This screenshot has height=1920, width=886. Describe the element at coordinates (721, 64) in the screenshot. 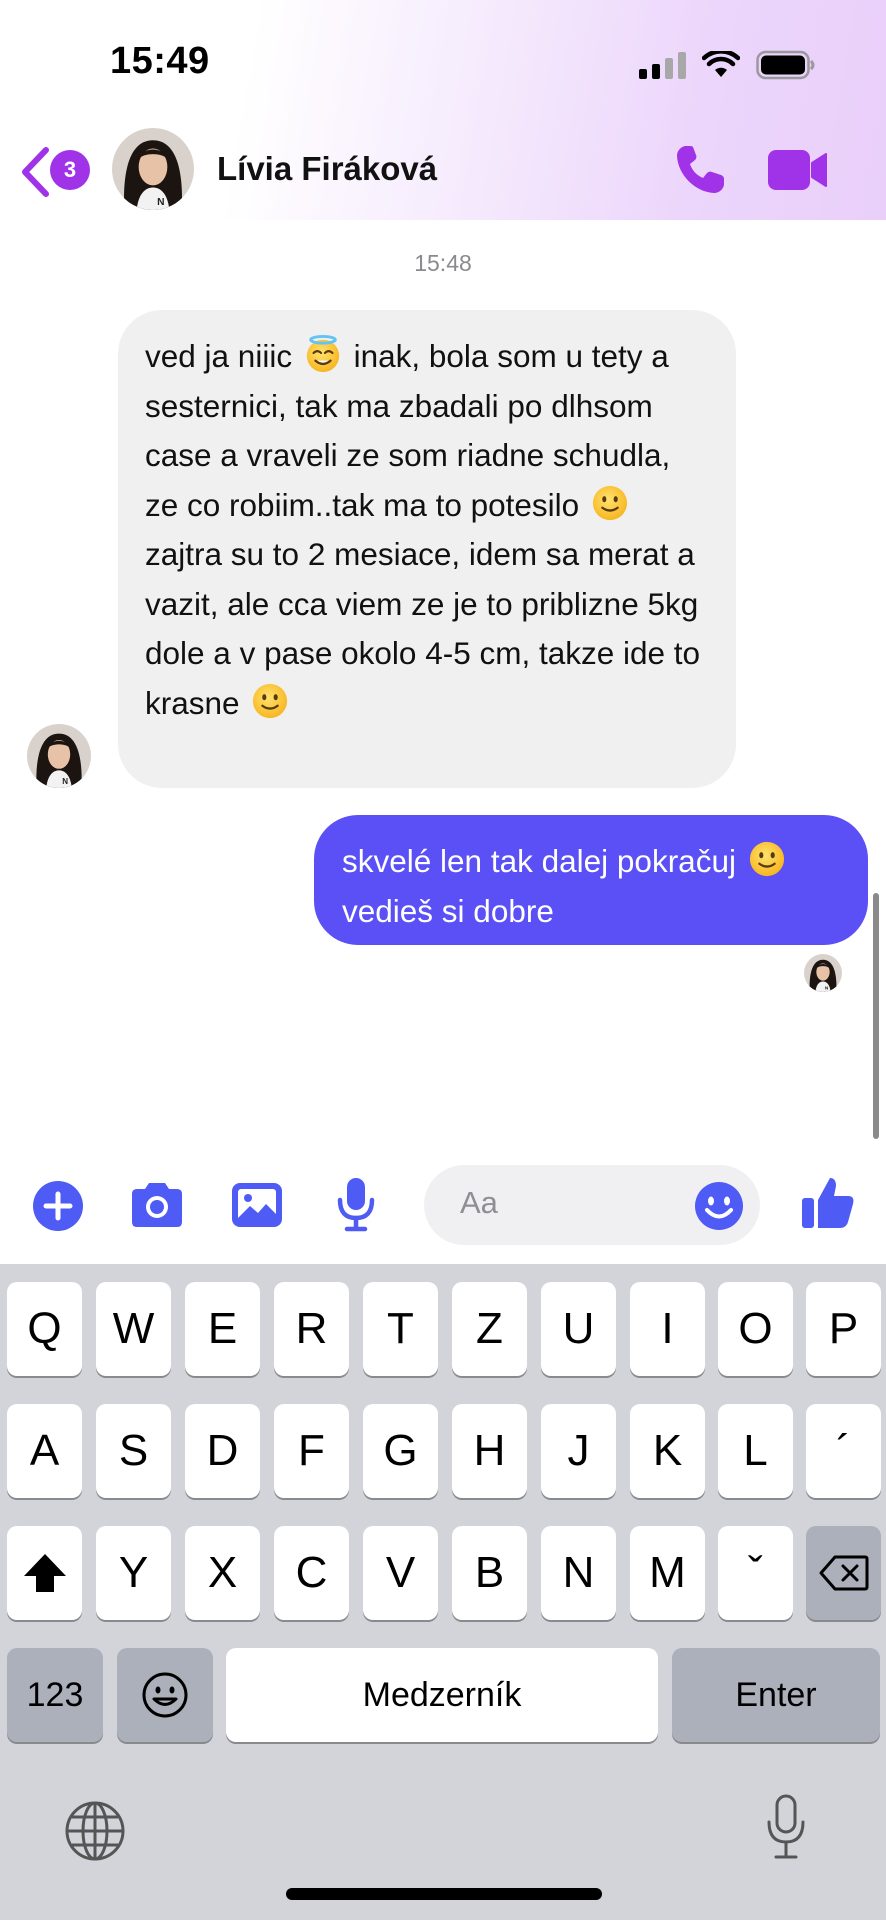

I see `wifi-icon` at that location.